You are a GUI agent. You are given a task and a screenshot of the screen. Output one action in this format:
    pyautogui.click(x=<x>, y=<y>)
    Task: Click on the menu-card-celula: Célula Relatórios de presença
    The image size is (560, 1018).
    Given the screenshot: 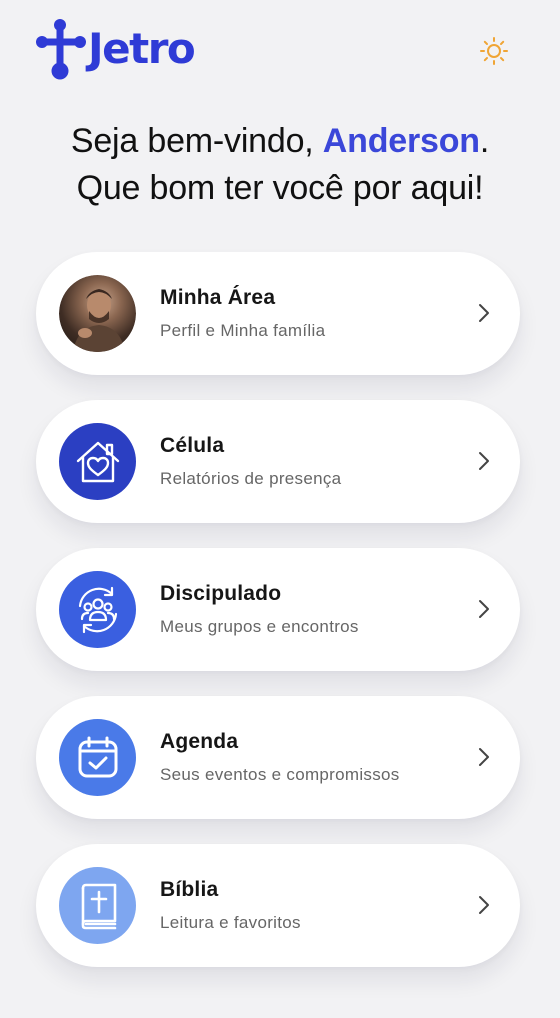 What is the action you would take?
    pyautogui.click(x=278, y=461)
    